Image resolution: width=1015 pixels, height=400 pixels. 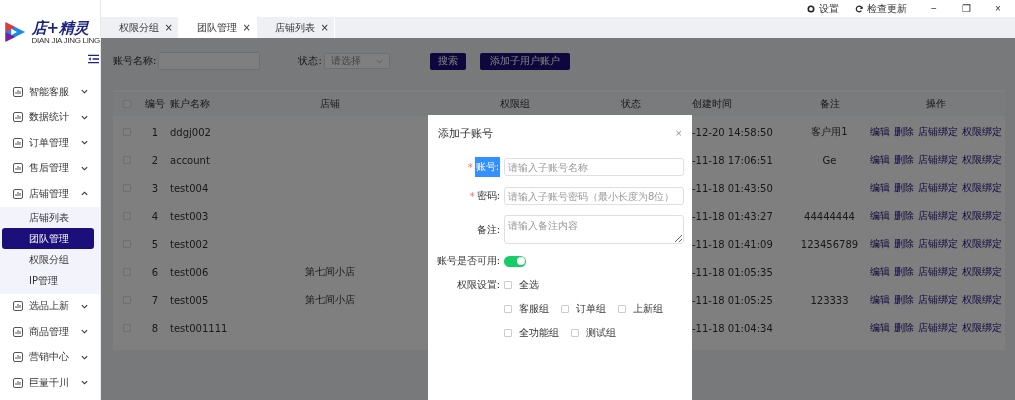 What do you see at coordinates (155, 104) in the screenshot?
I see `column-header: 编号` at bounding box center [155, 104].